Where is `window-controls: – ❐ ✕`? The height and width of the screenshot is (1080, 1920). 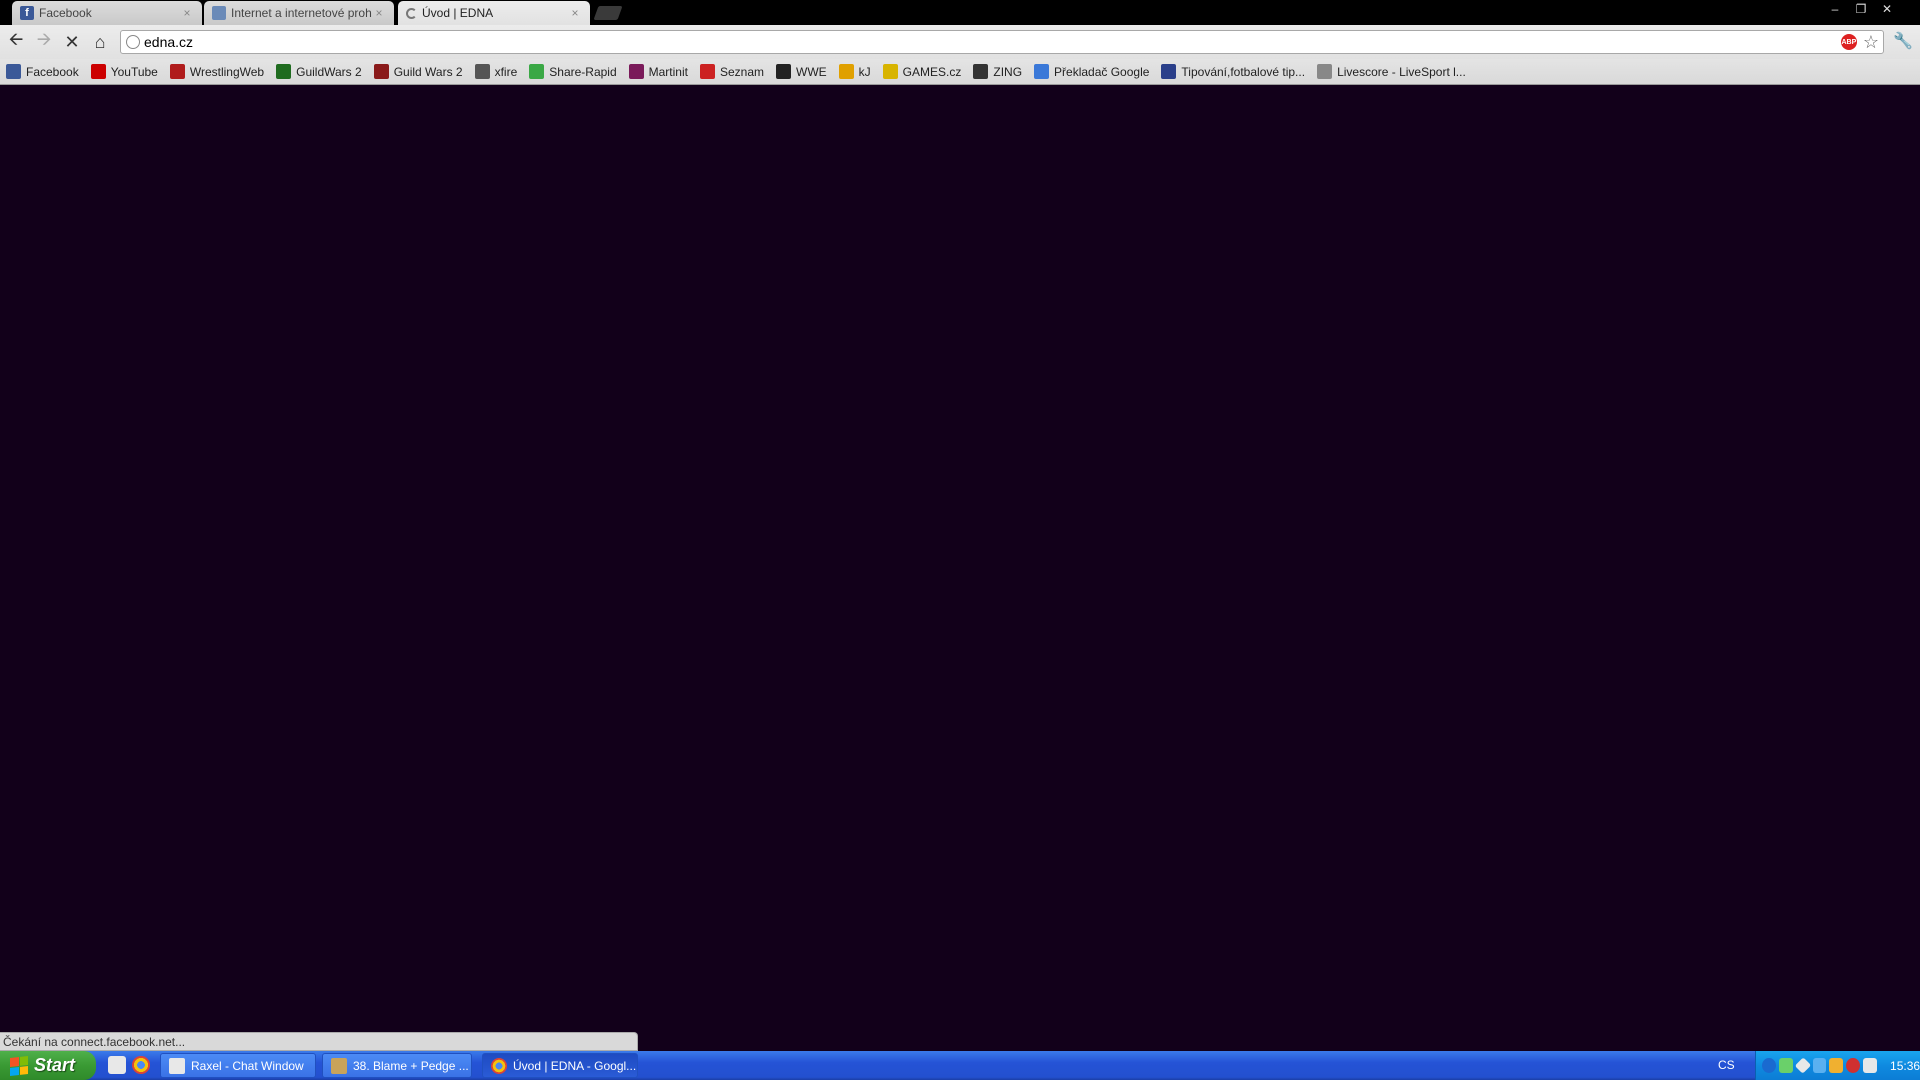 window-controls: – ❐ ✕ is located at coordinates (1861, 9).